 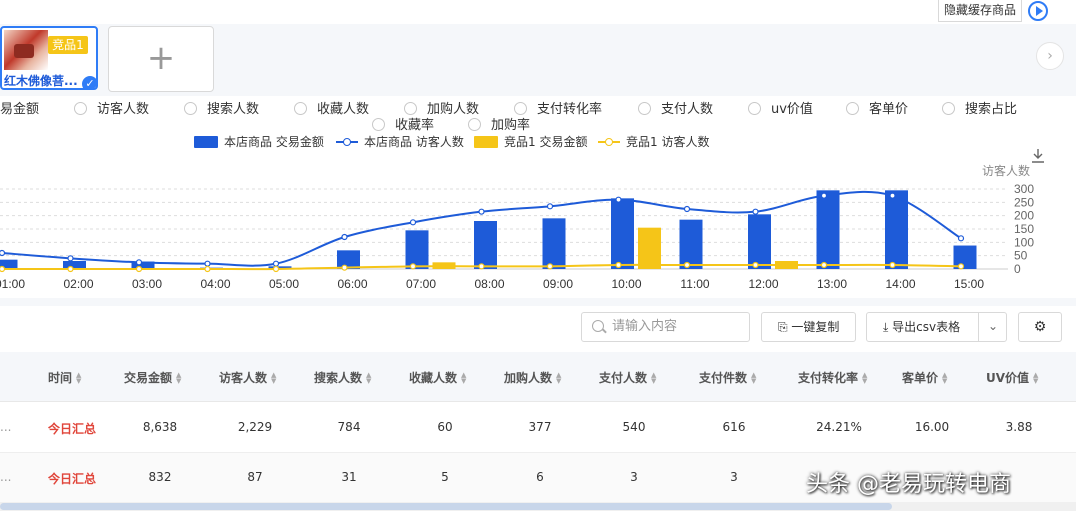 I want to click on add-product-button: +, so click(x=161, y=59).